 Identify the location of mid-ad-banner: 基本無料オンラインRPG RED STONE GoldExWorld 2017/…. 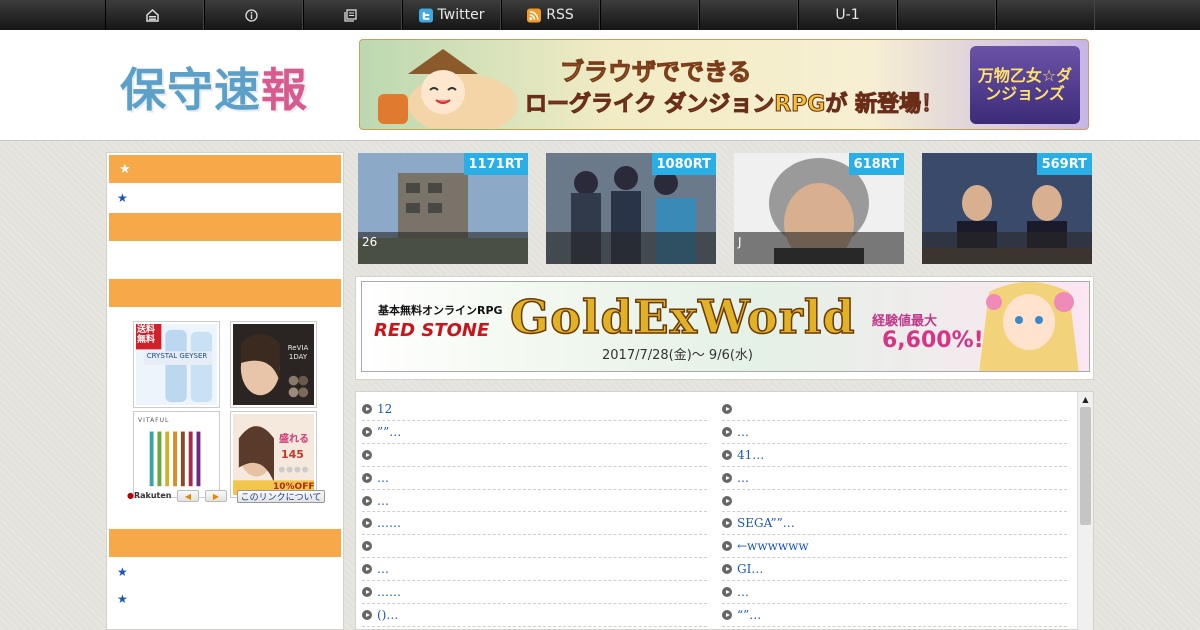
(725, 326).